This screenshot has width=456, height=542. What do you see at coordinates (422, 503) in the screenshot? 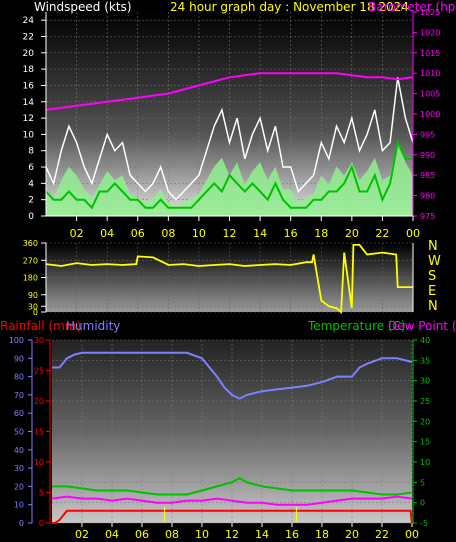
I see `temperature-tick-label: 0` at bounding box center [422, 503].